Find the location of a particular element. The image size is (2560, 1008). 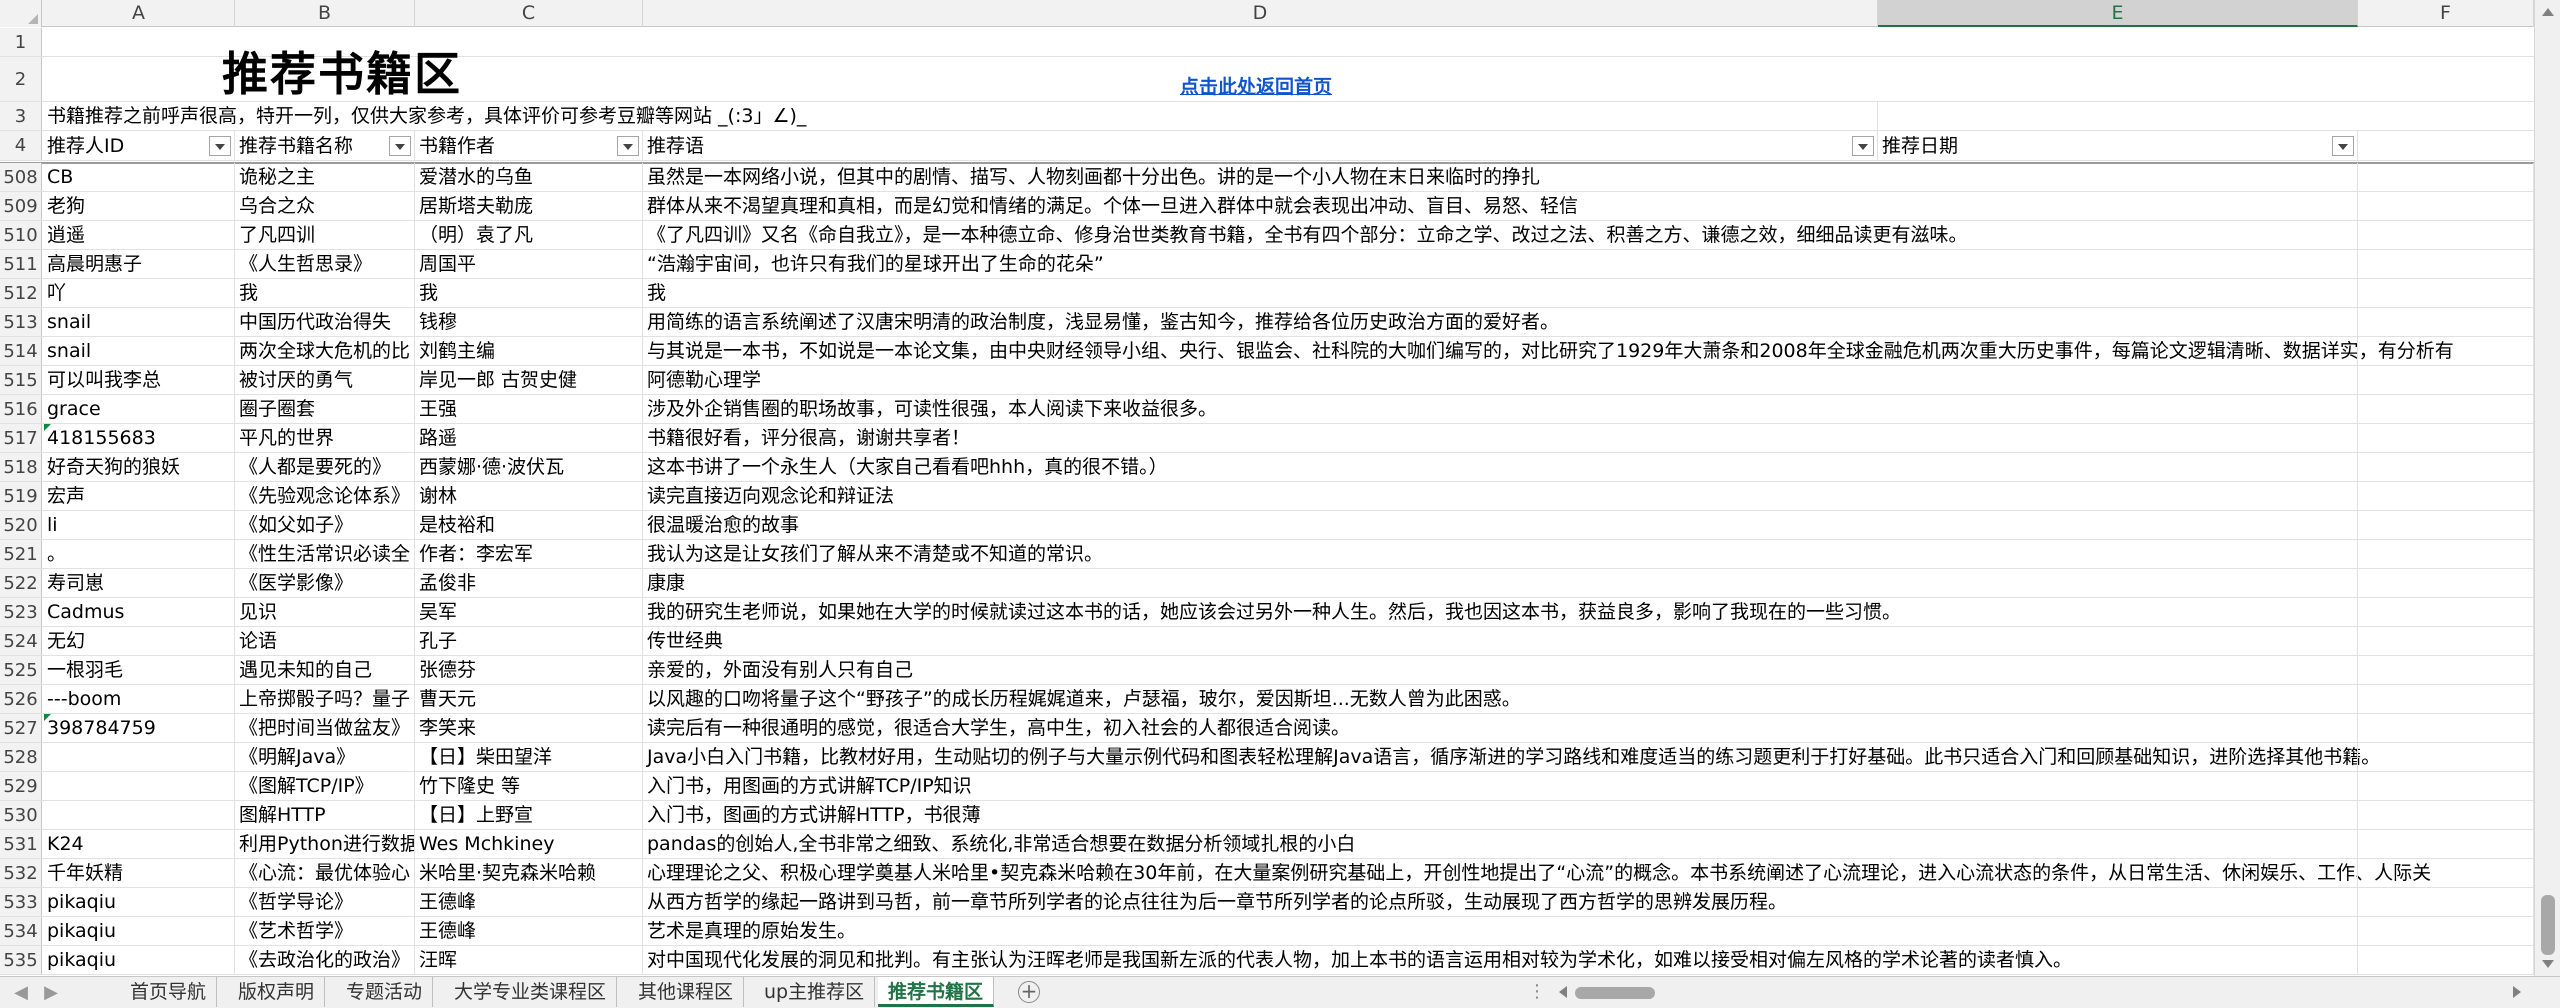

cell-author: 曹天元 is located at coordinates (529, 699).